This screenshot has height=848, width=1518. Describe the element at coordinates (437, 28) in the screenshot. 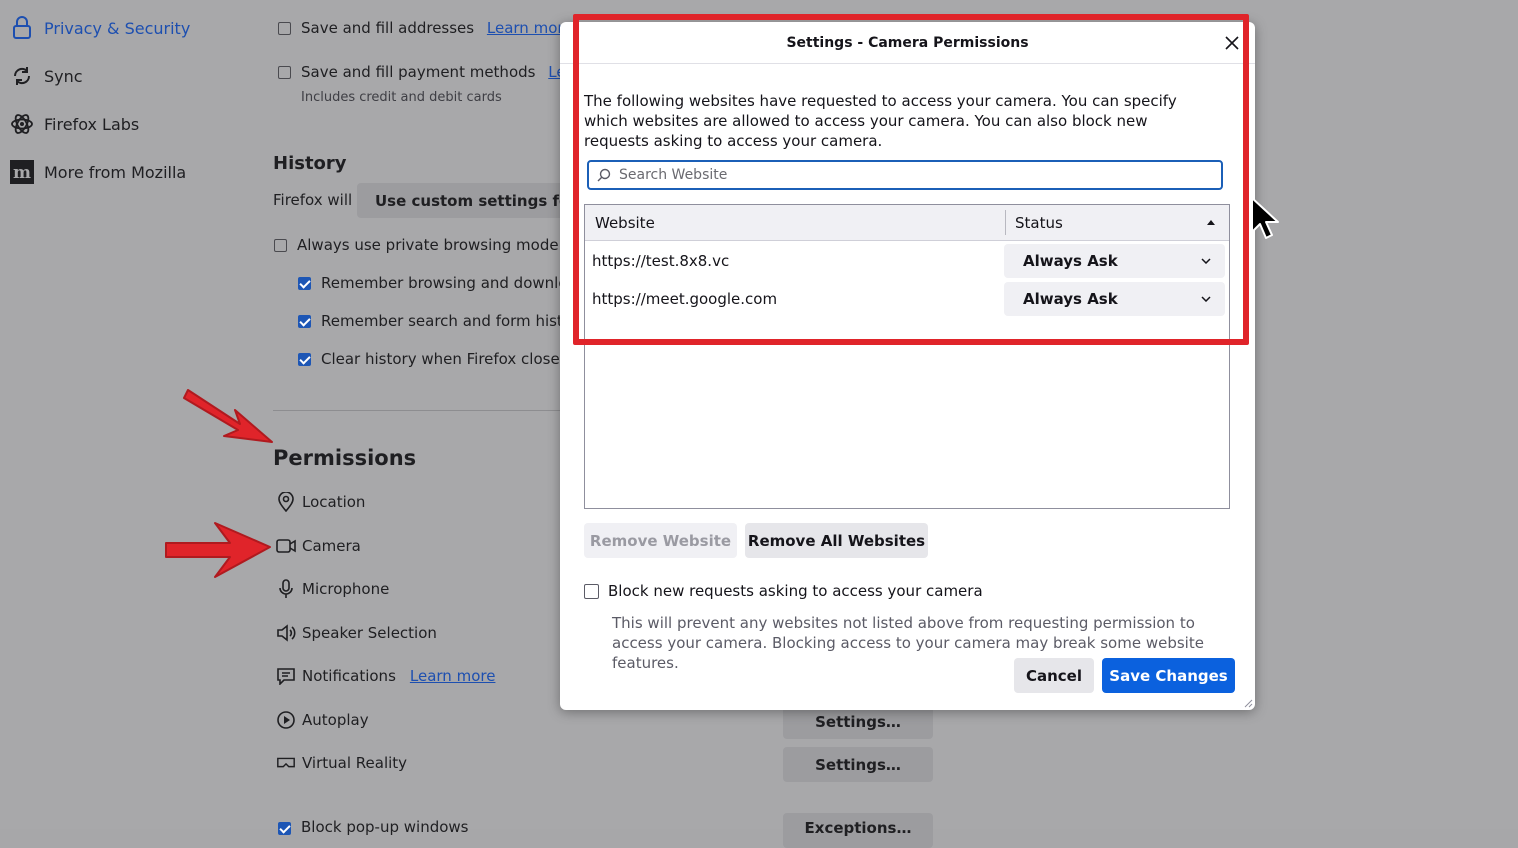

I see `save-addresses-label: Save and fill addresses Learn more` at that location.